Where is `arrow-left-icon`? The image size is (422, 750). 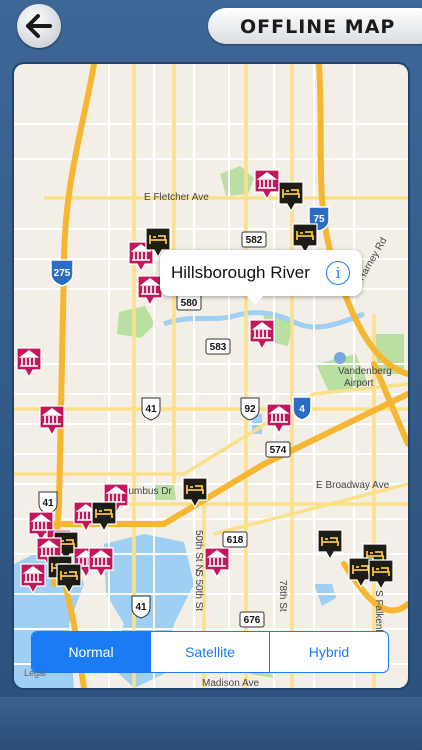
arrow-left-icon is located at coordinates (39, 26).